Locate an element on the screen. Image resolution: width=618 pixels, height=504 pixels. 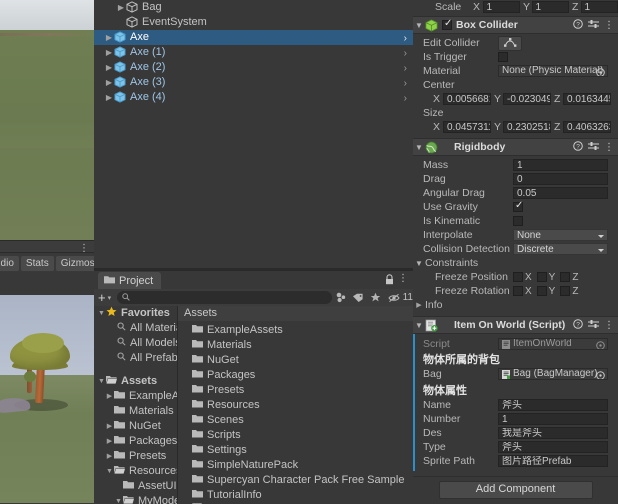
interpolate-dropdown: None is located at coordinates (560, 235).